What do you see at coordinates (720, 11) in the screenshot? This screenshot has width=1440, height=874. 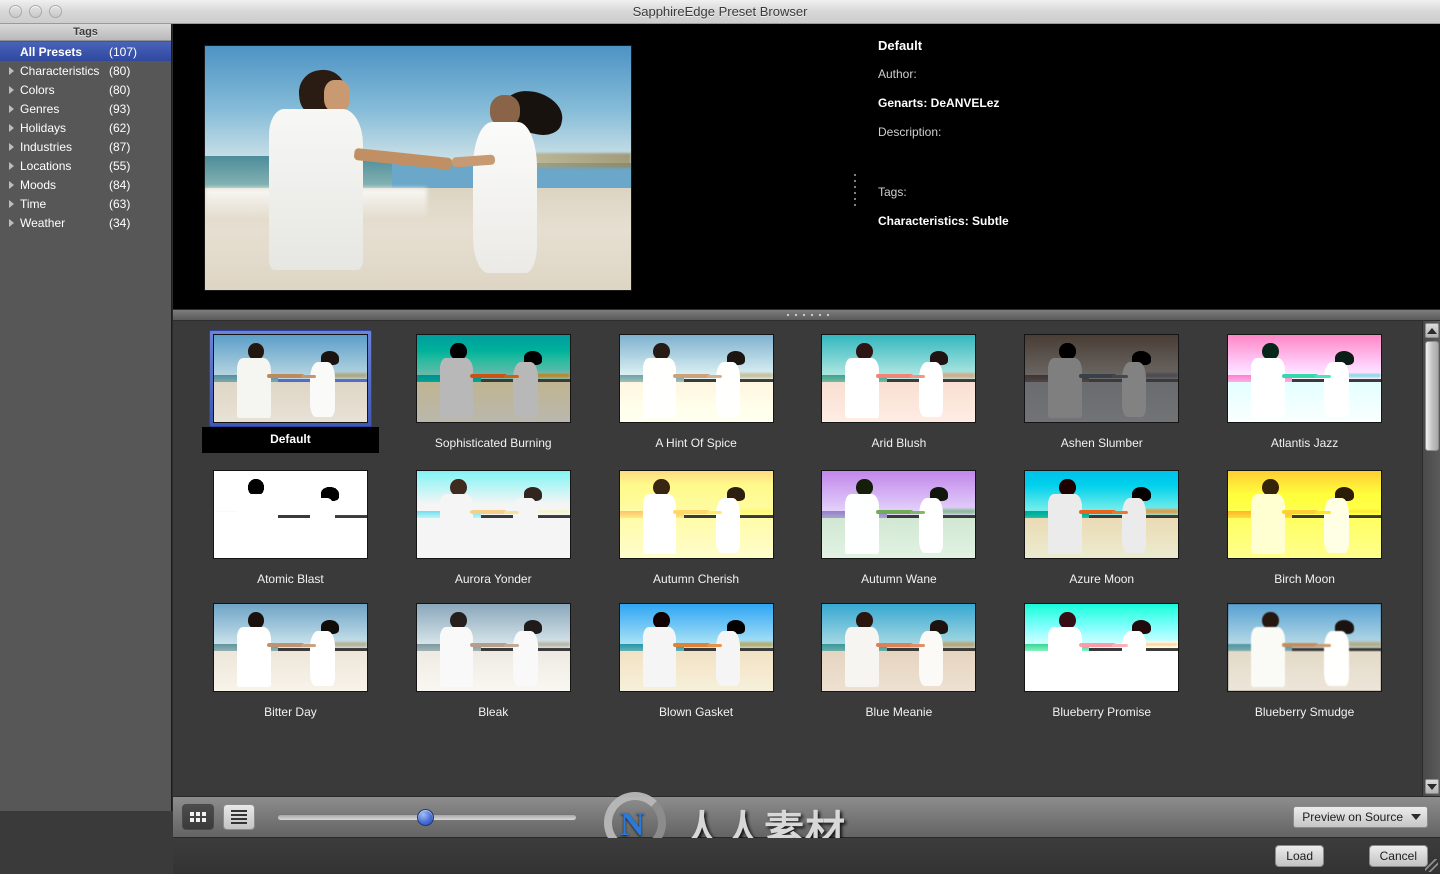 I see `window-title: SapphireEdge Preset Browser` at bounding box center [720, 11].